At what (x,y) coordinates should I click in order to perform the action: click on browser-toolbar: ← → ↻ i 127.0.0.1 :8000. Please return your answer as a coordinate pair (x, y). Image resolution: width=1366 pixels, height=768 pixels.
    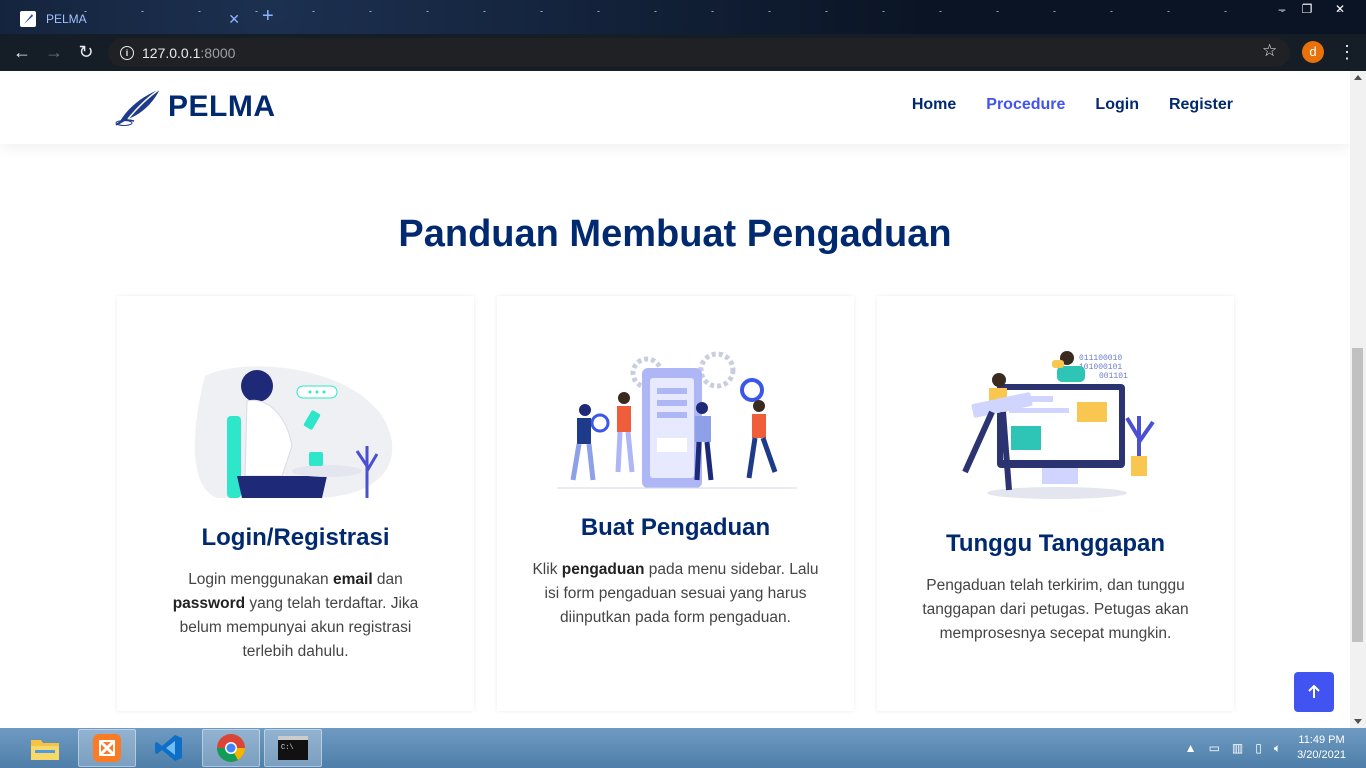
    Looking at the image, I should click on (683, 52).